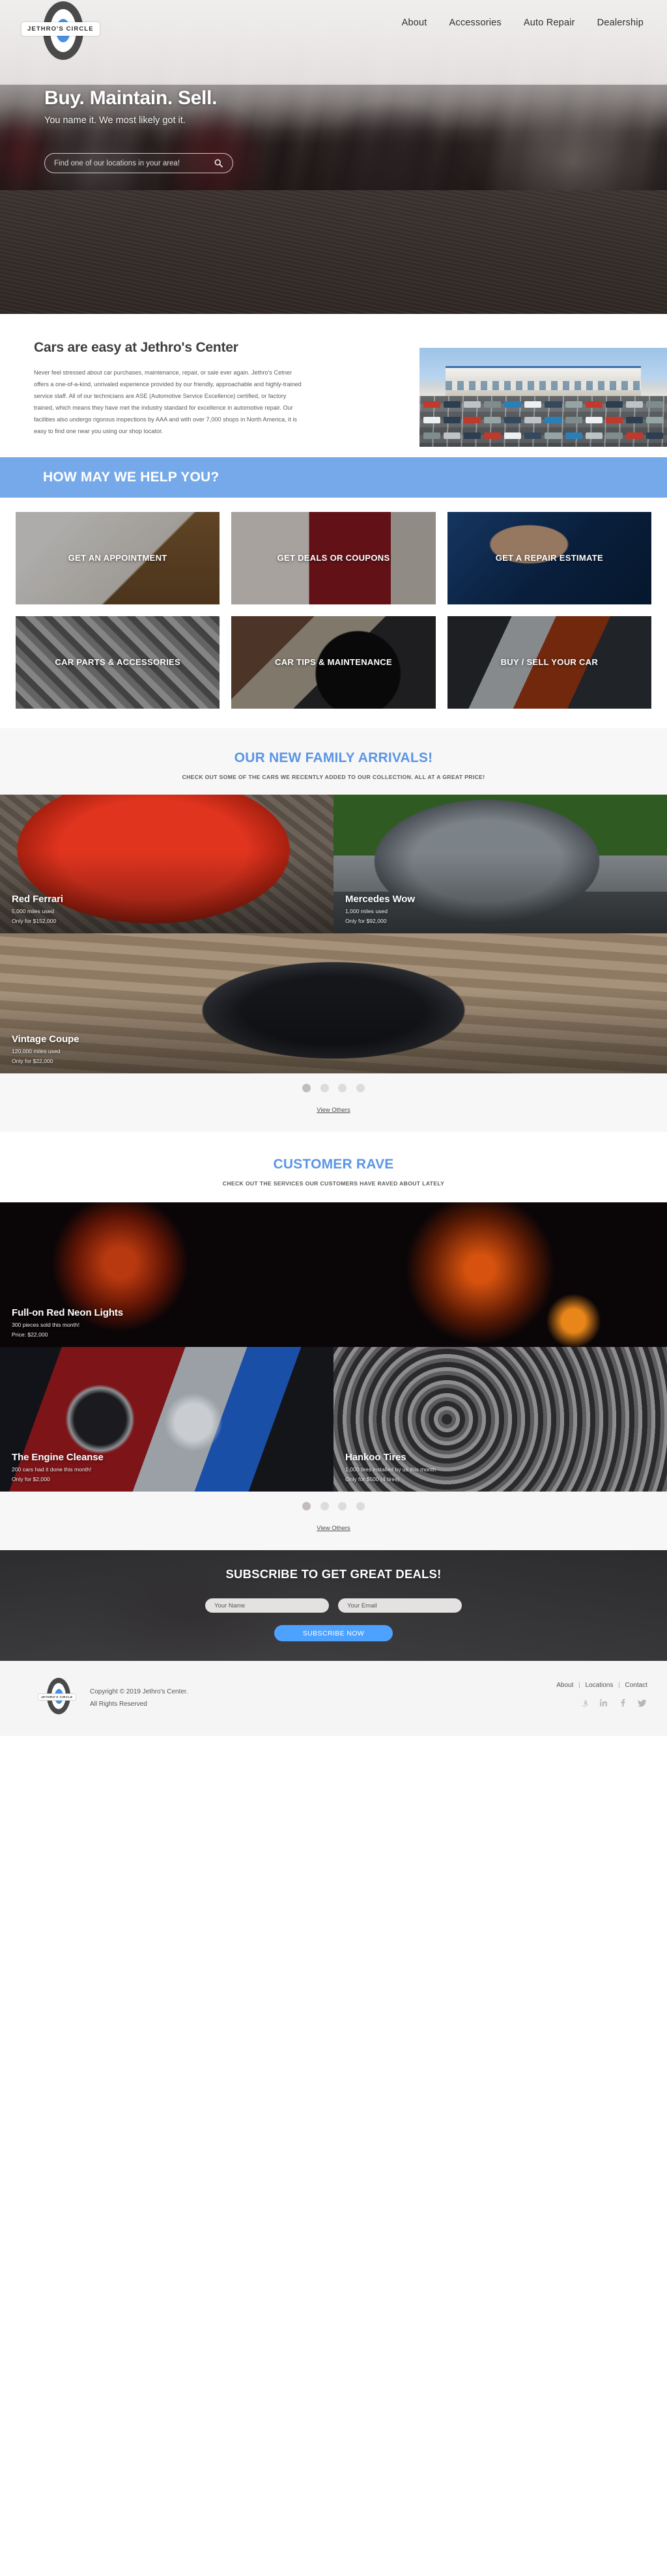  Describe the element at coordinates (600, 1685) in the screenshot. I see `footer-link-locations: Locations` at that location.